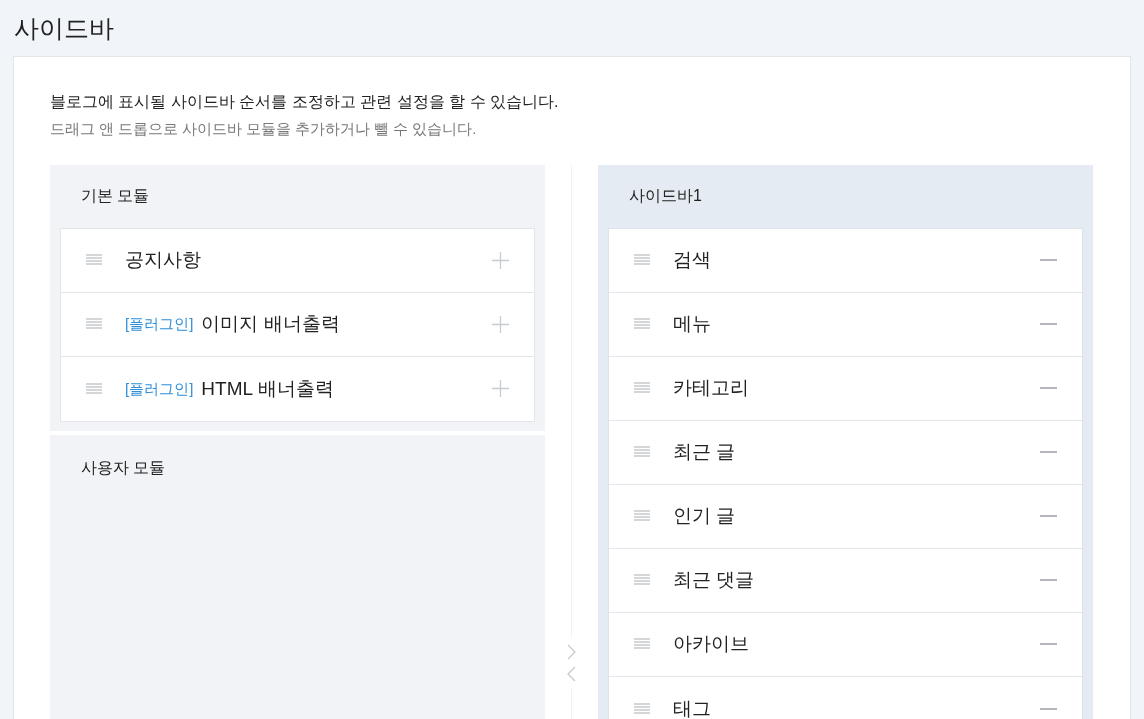  What do you see at coordinates (270, 324) in the screenshot?
I see `module-name: 이미지 배너출력` at bounding box center [270, 324].